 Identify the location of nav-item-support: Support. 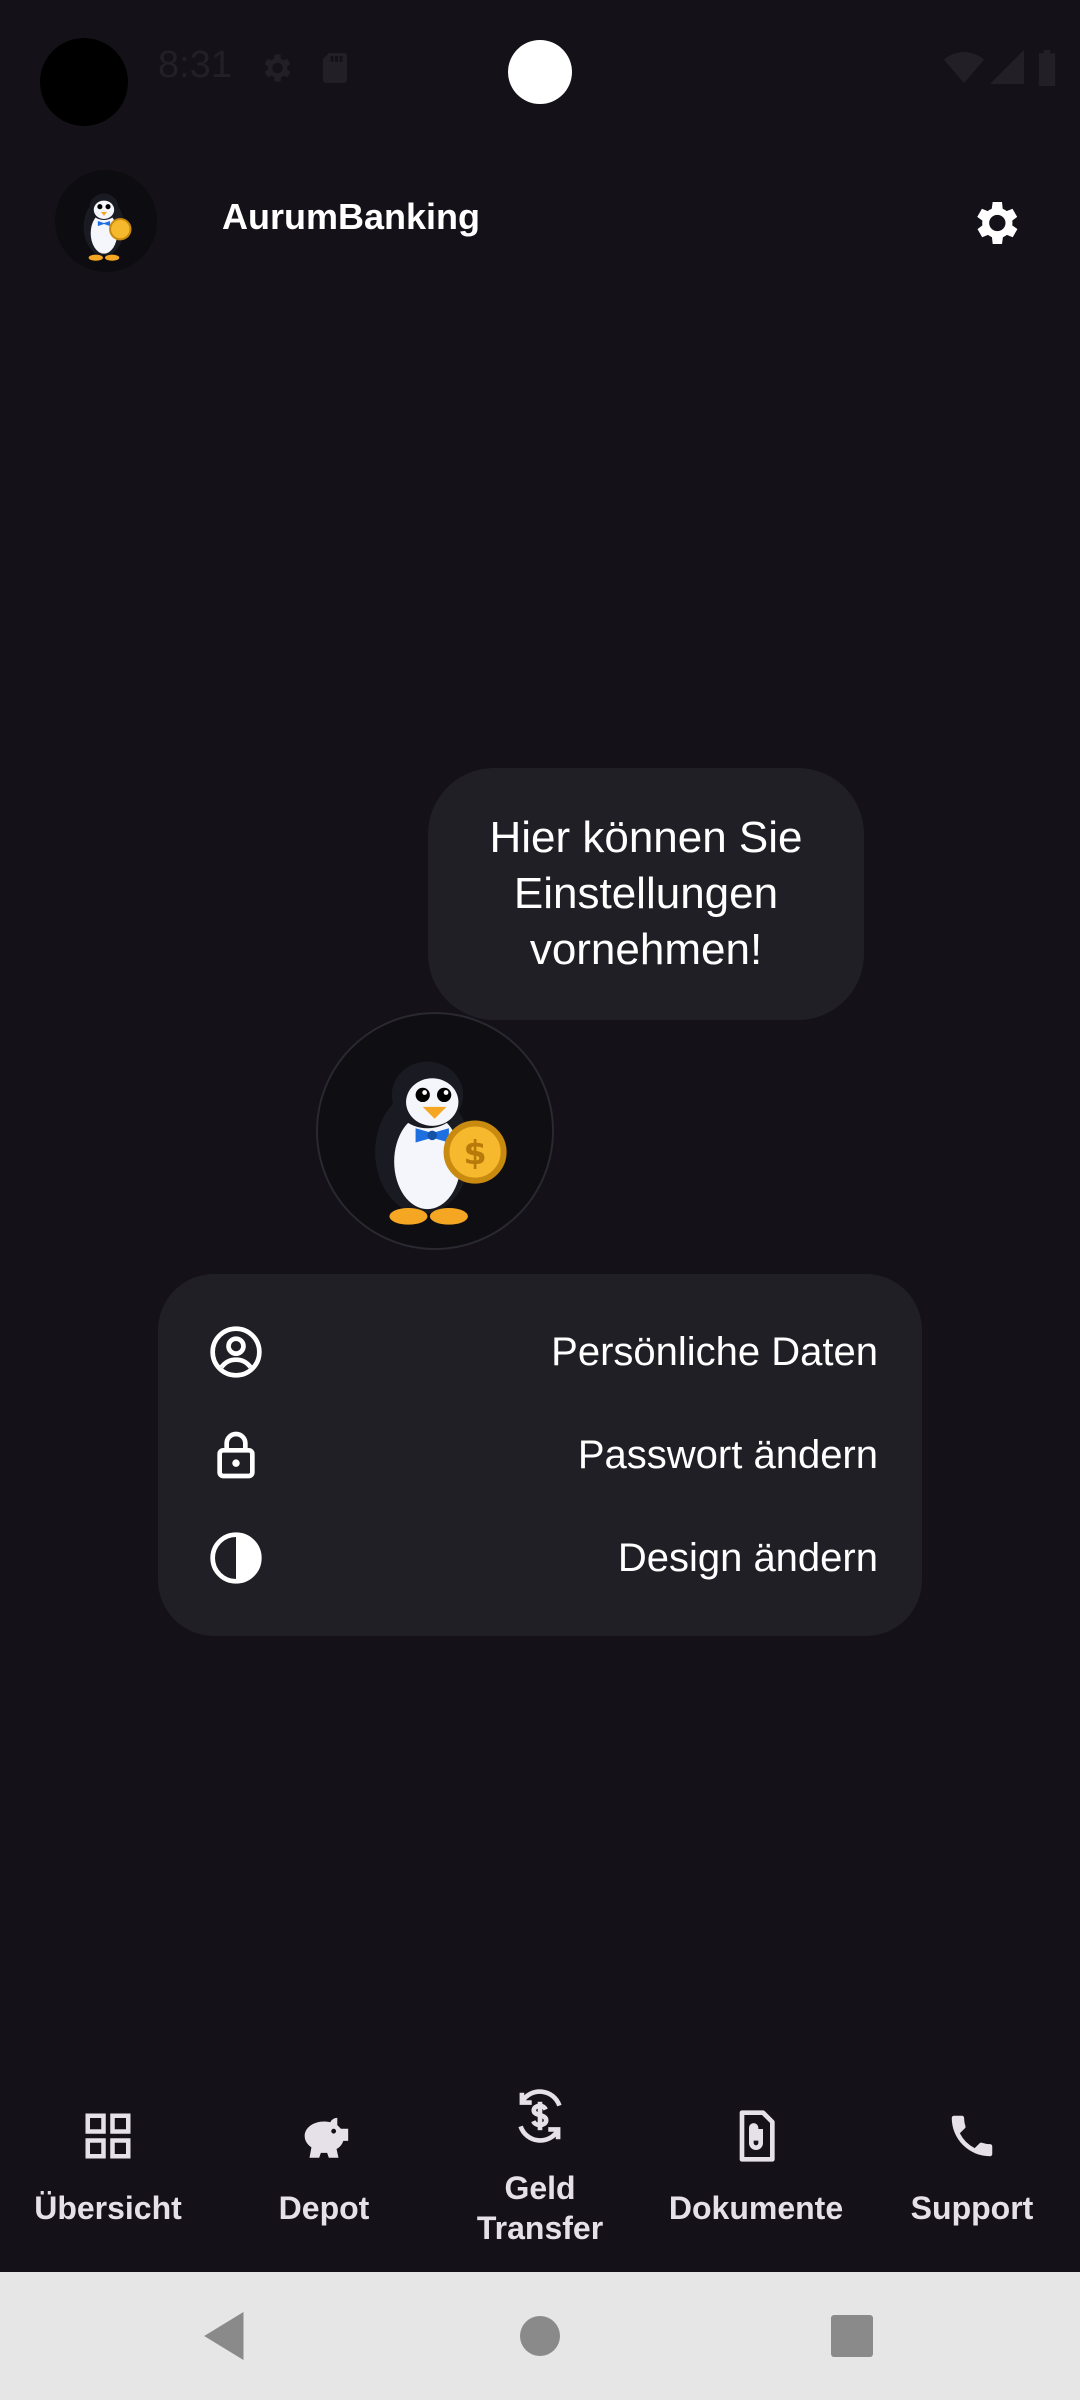
(972, 2166).